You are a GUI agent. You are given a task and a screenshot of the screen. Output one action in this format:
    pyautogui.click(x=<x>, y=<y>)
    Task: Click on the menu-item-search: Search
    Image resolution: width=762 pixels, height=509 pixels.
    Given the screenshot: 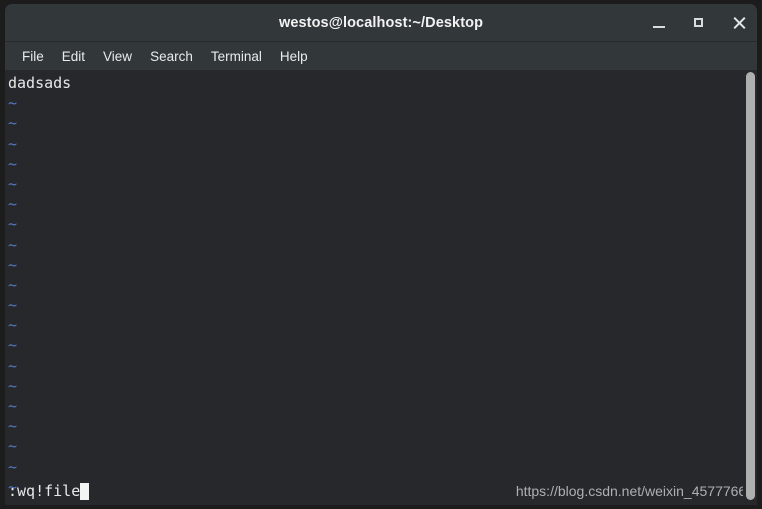 What is the action you would take?
    pyautogui.click(x=171, y=56)
    